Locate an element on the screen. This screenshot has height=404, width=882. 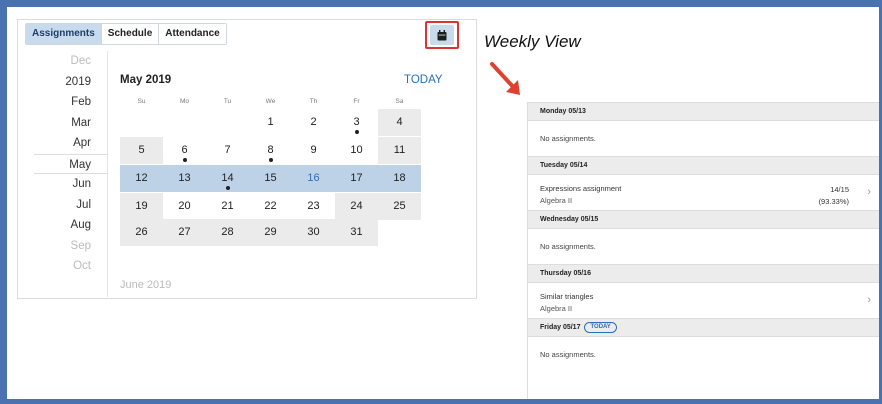
day-5: 5 is located at coordinates (141, 150).